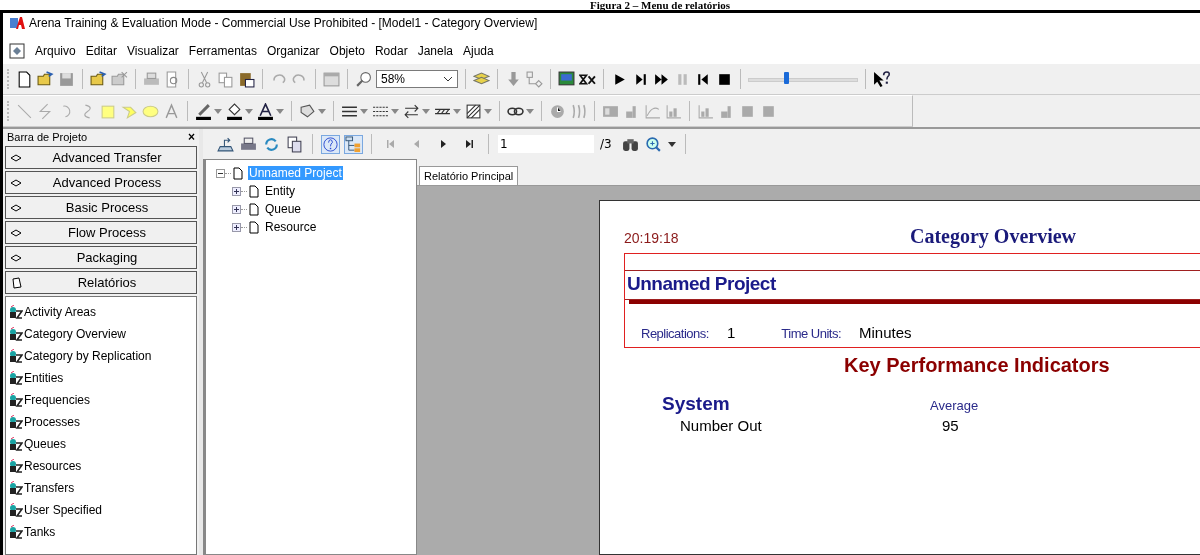 The image size is (1200, 555). Describe the element at coordinates (673, 111) in the screenshot. I see `histogram-icon` at that location.